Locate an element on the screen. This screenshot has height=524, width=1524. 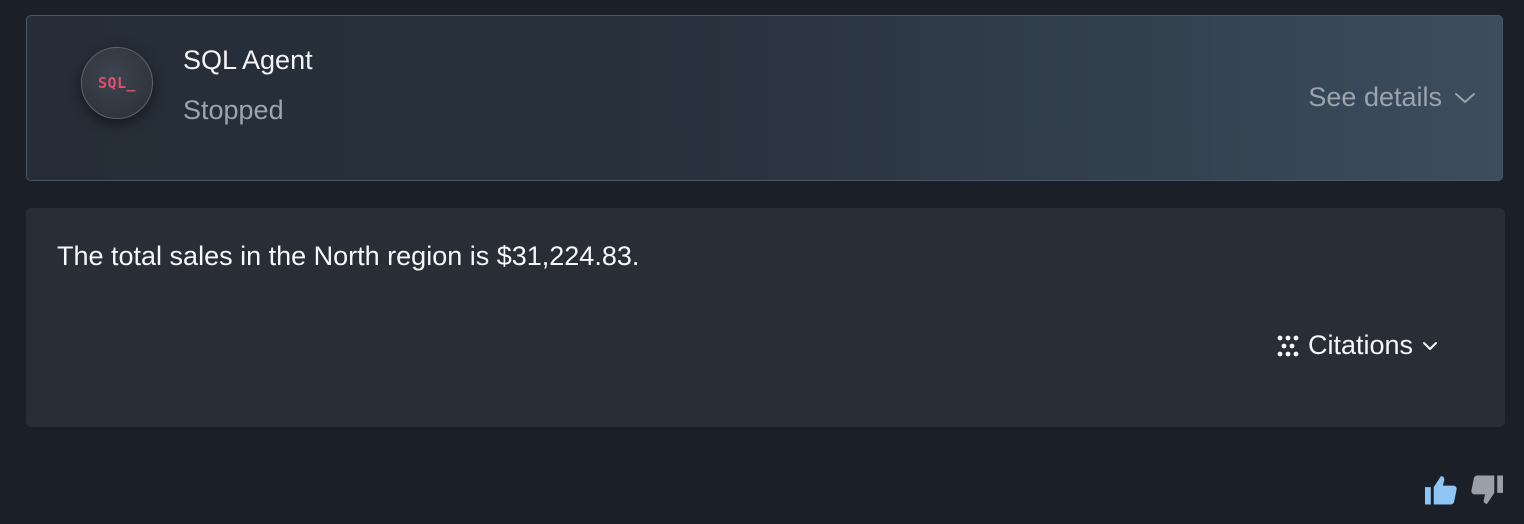
citations-label: Citations is located at coordinates (1360, 345).